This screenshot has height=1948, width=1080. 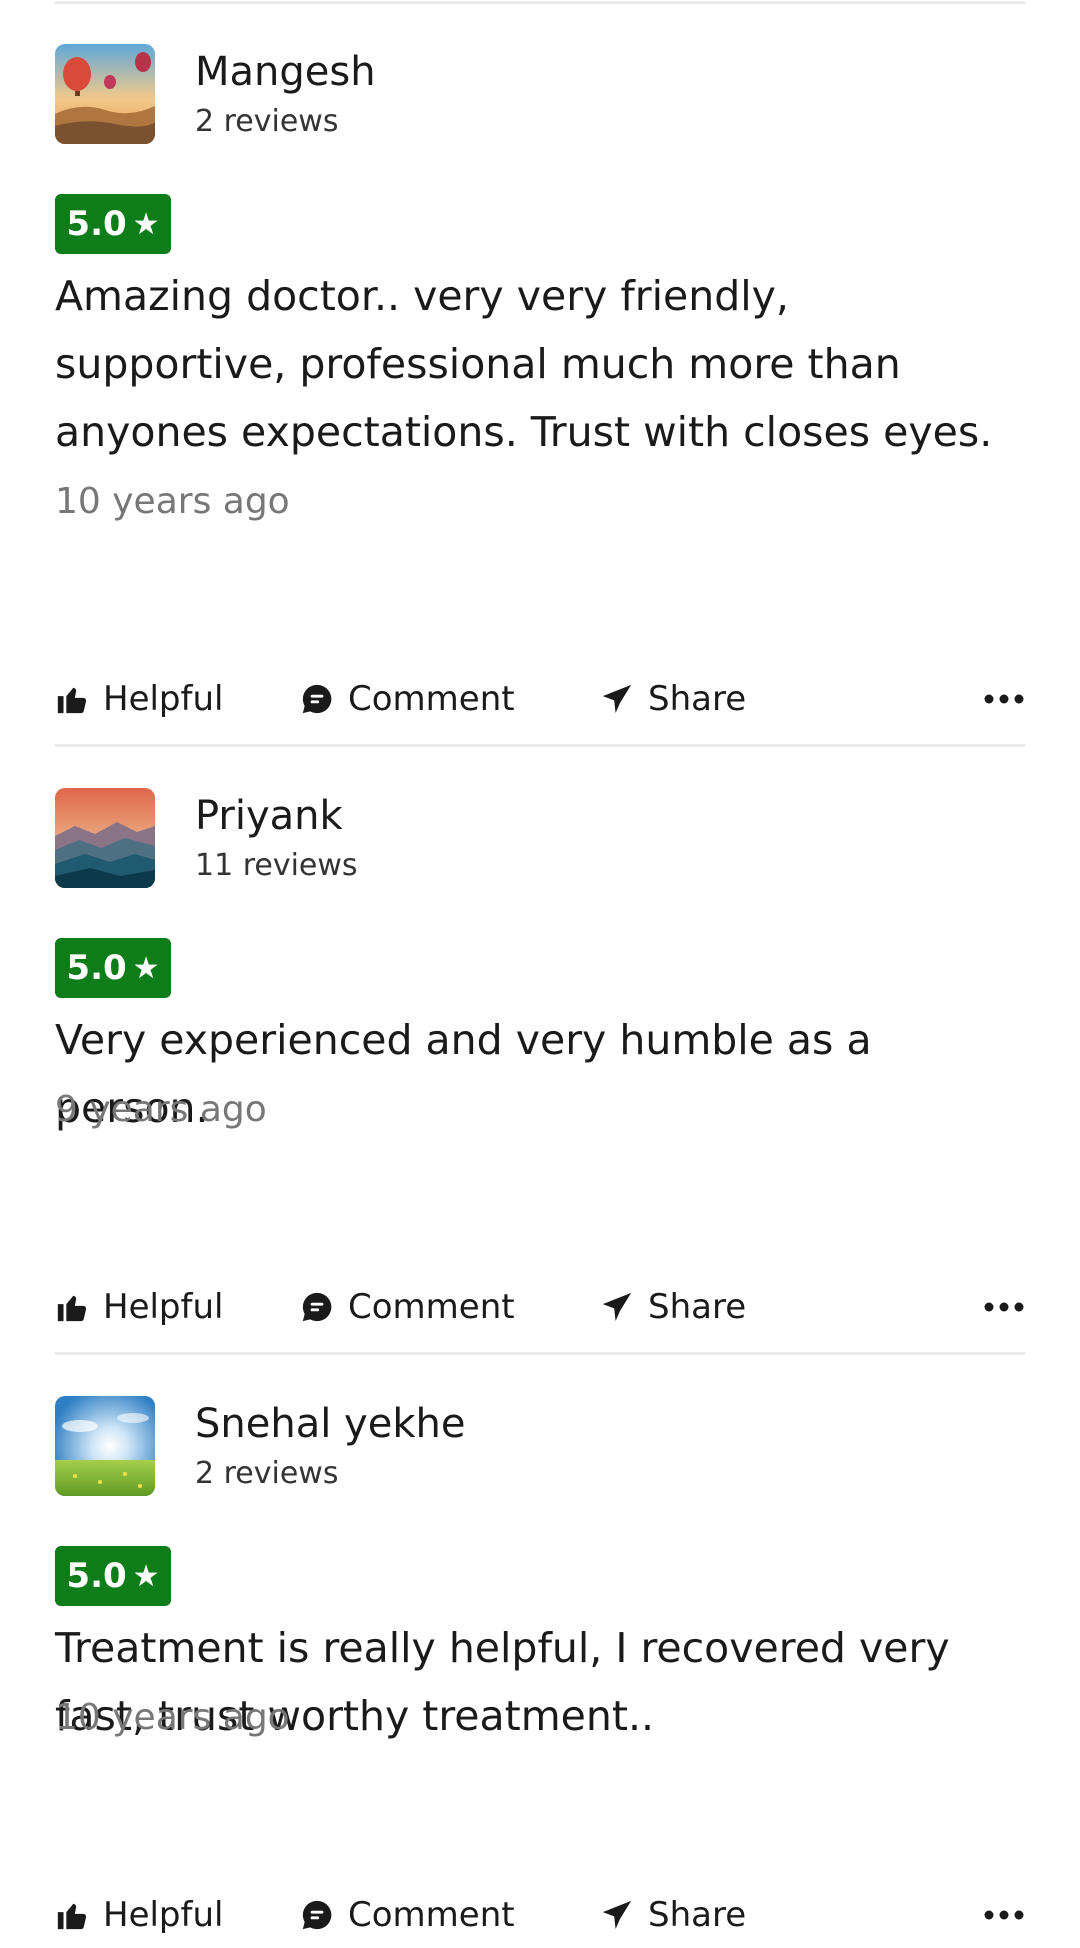 I want to click on reviewer-review-count: 11 reviews, so click(x=276, y=865).